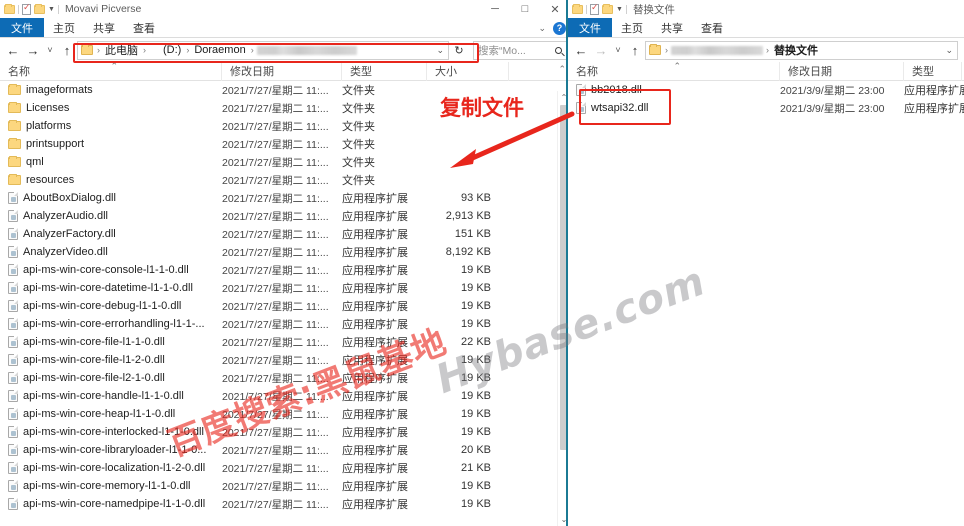  What do you see at coordinates (111, 252) in the screenshot?
I see `file-name-cell: AnalyzerVideo.dll` at bounding box center [111, 252].